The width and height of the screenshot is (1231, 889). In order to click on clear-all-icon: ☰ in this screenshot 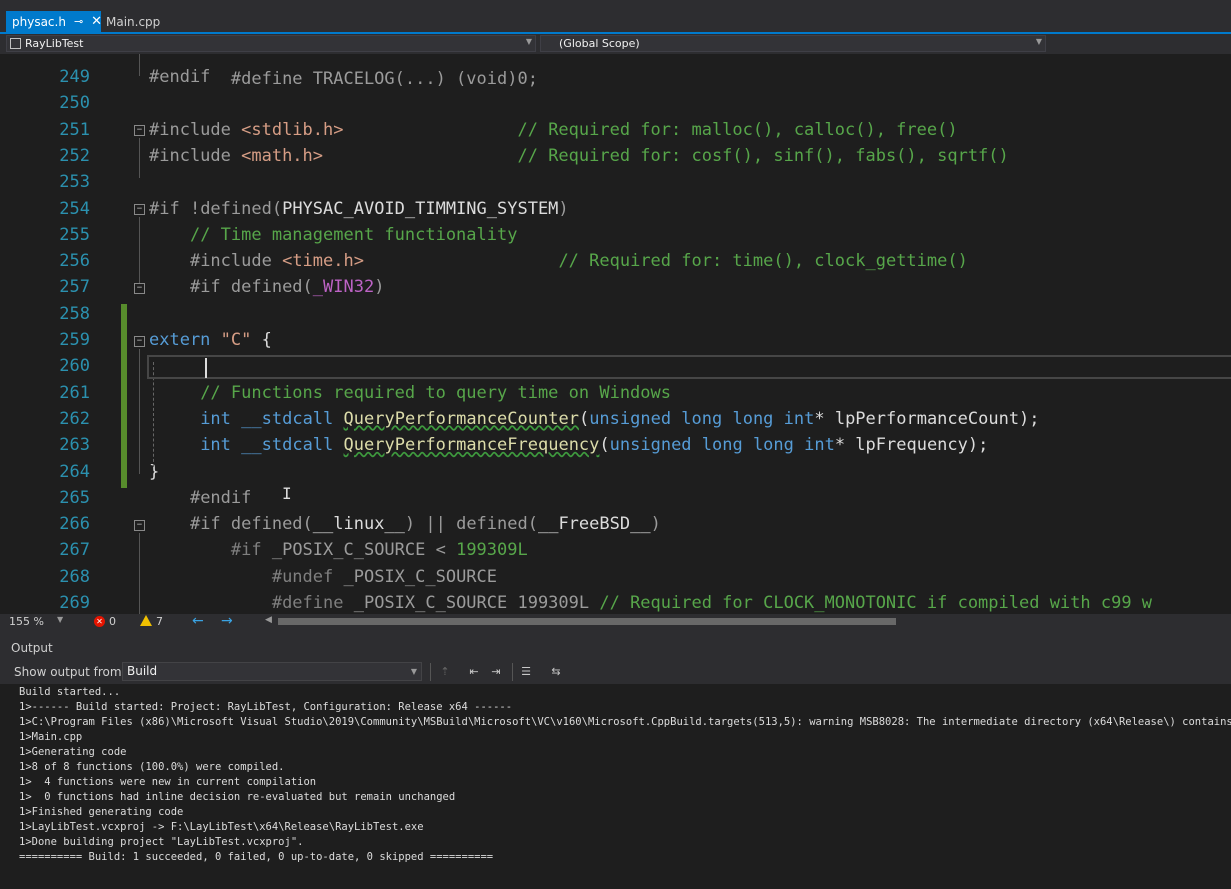, I will do `click(526, 672)`.